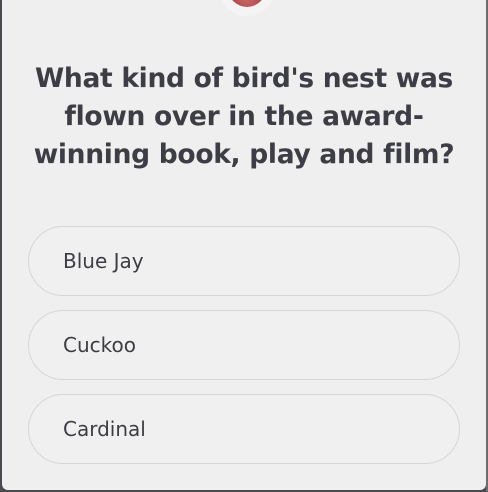  What do you see at coordinates (247, 8) in the screenshot?
I see `avatar` at bounding box center [247, 8].